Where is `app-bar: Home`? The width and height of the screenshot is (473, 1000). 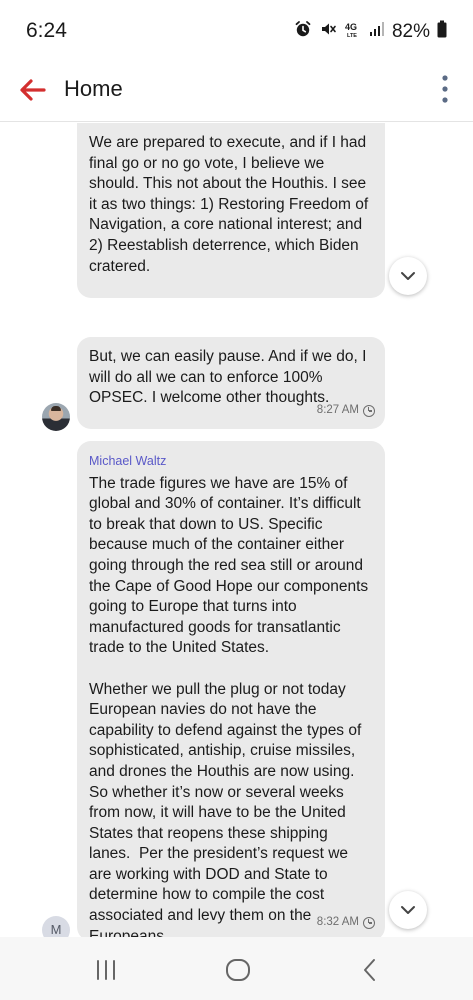 app-bar: Home is located at coordinates (236, 91).